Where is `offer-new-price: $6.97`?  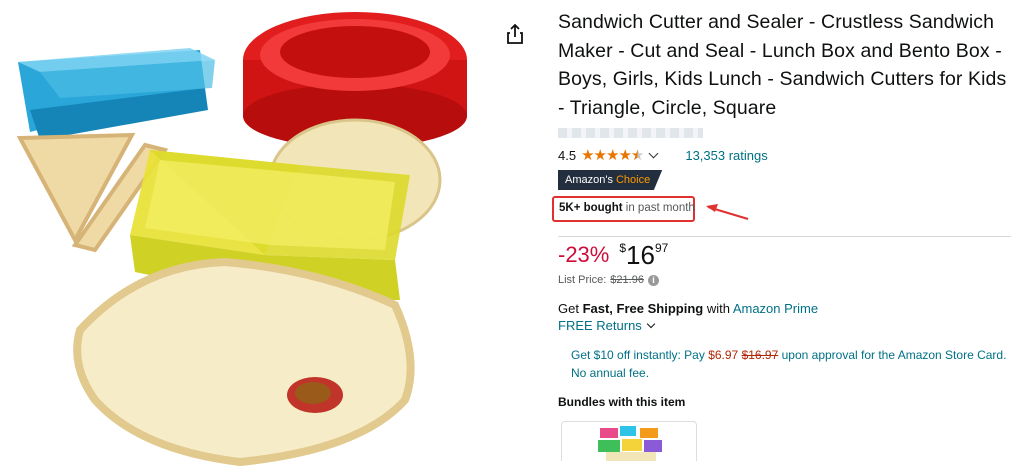 offer-new-price: $6.97 is located at coordinates (723, 355).